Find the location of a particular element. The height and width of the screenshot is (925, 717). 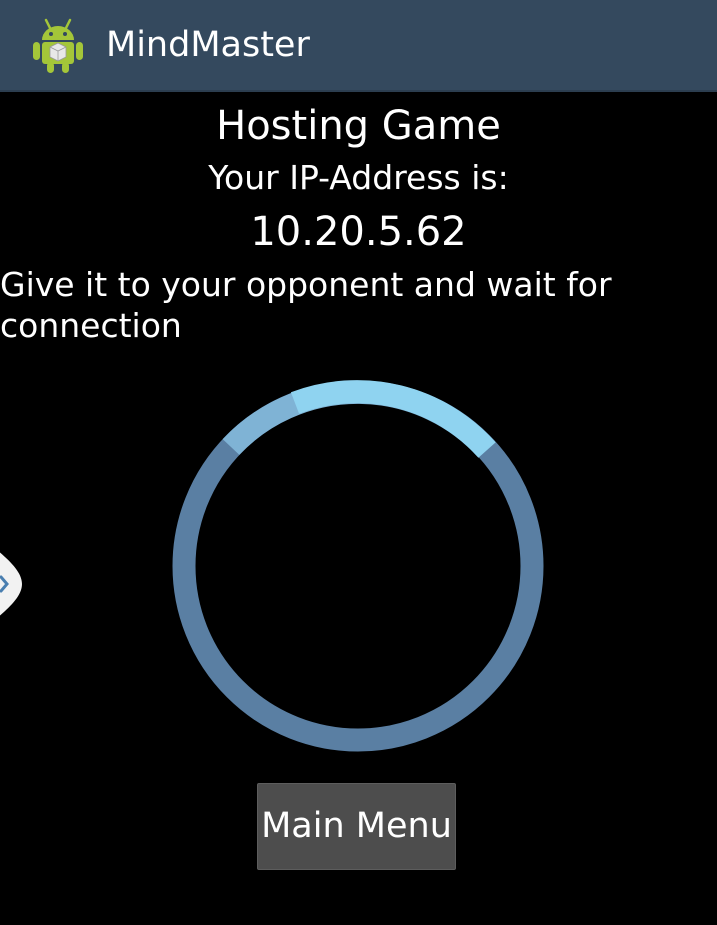

android-robot-icon is located at coordinates (58, 45).